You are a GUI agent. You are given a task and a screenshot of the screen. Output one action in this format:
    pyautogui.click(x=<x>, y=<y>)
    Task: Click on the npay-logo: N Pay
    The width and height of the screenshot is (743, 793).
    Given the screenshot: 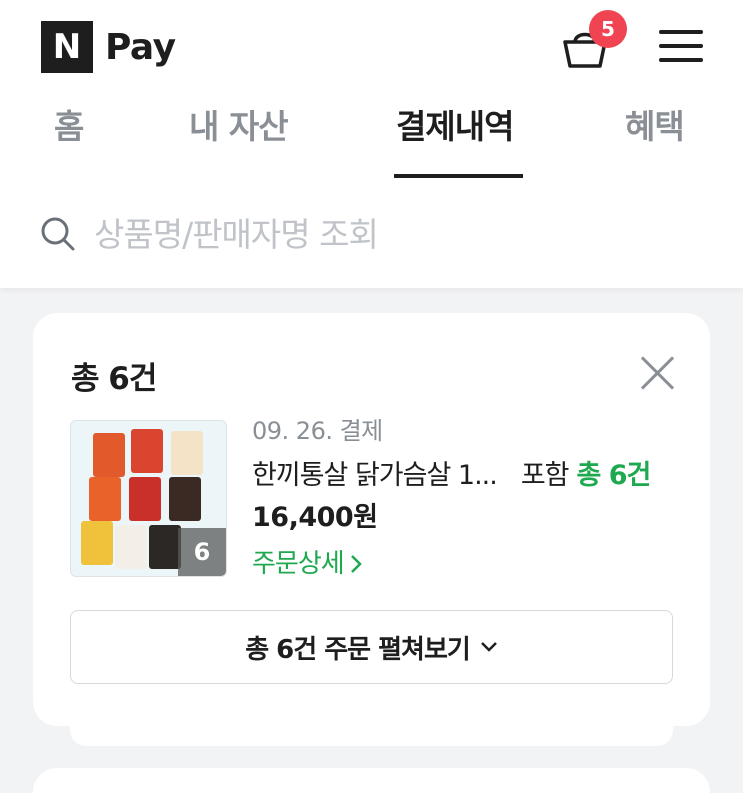 What is the action you would take?
    pyautogui.click(x=108, y=47)
    